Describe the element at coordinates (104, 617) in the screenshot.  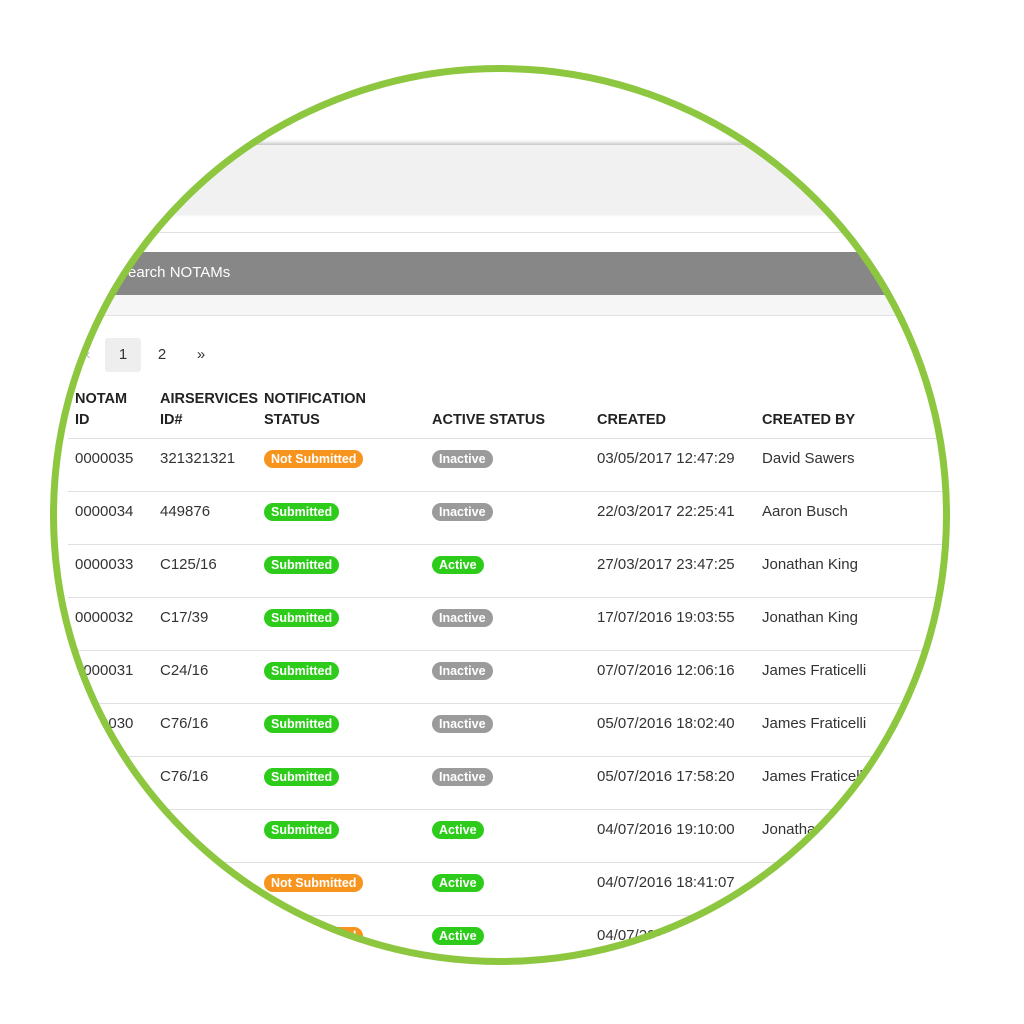
I see `notam-id: 0000032` at that location.